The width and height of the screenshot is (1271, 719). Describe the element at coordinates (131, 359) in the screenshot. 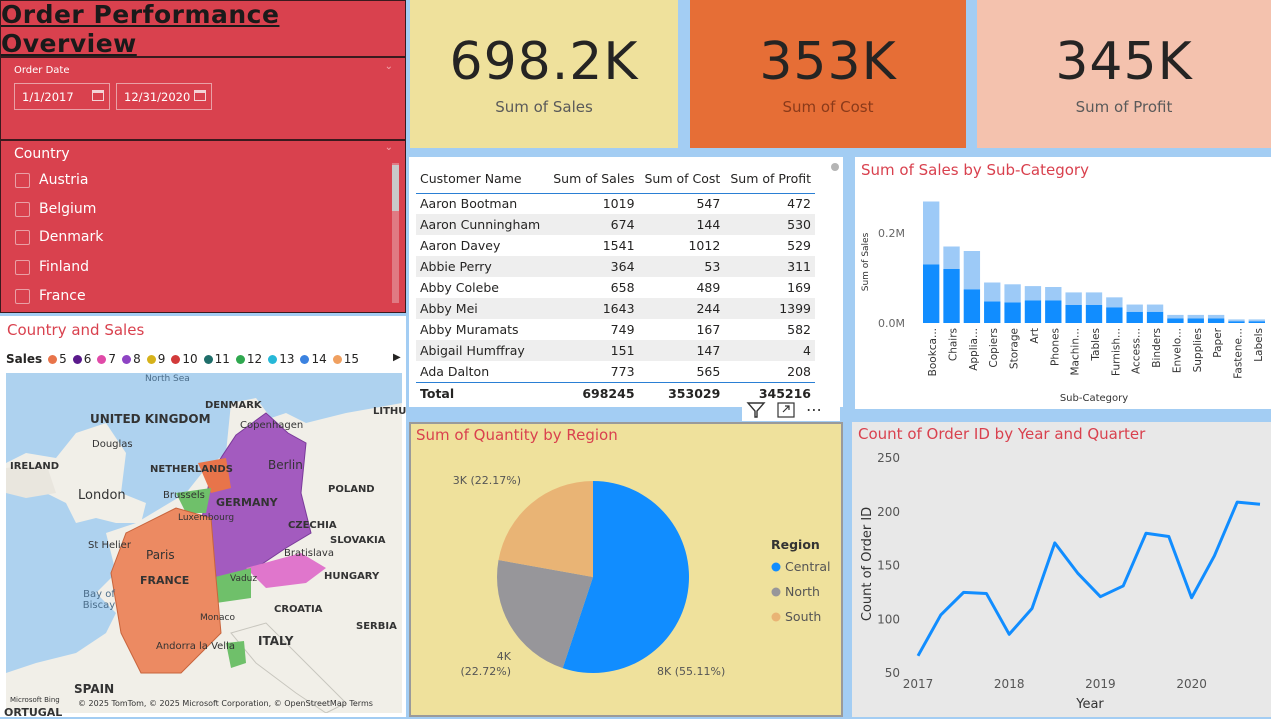

I see `legend-item: 8` at that location.